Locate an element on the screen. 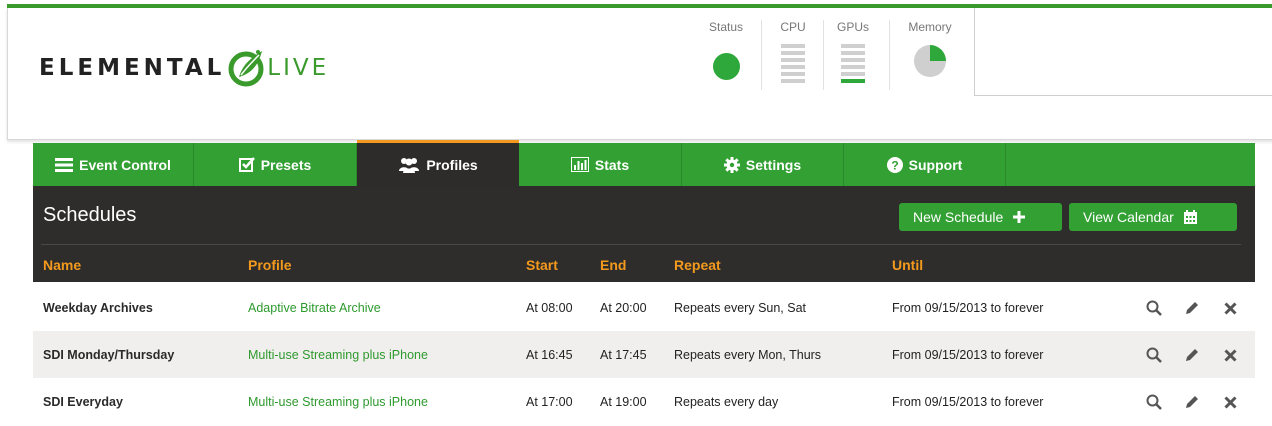  memory-monitor: Memory is located at coordinates (930, 49).